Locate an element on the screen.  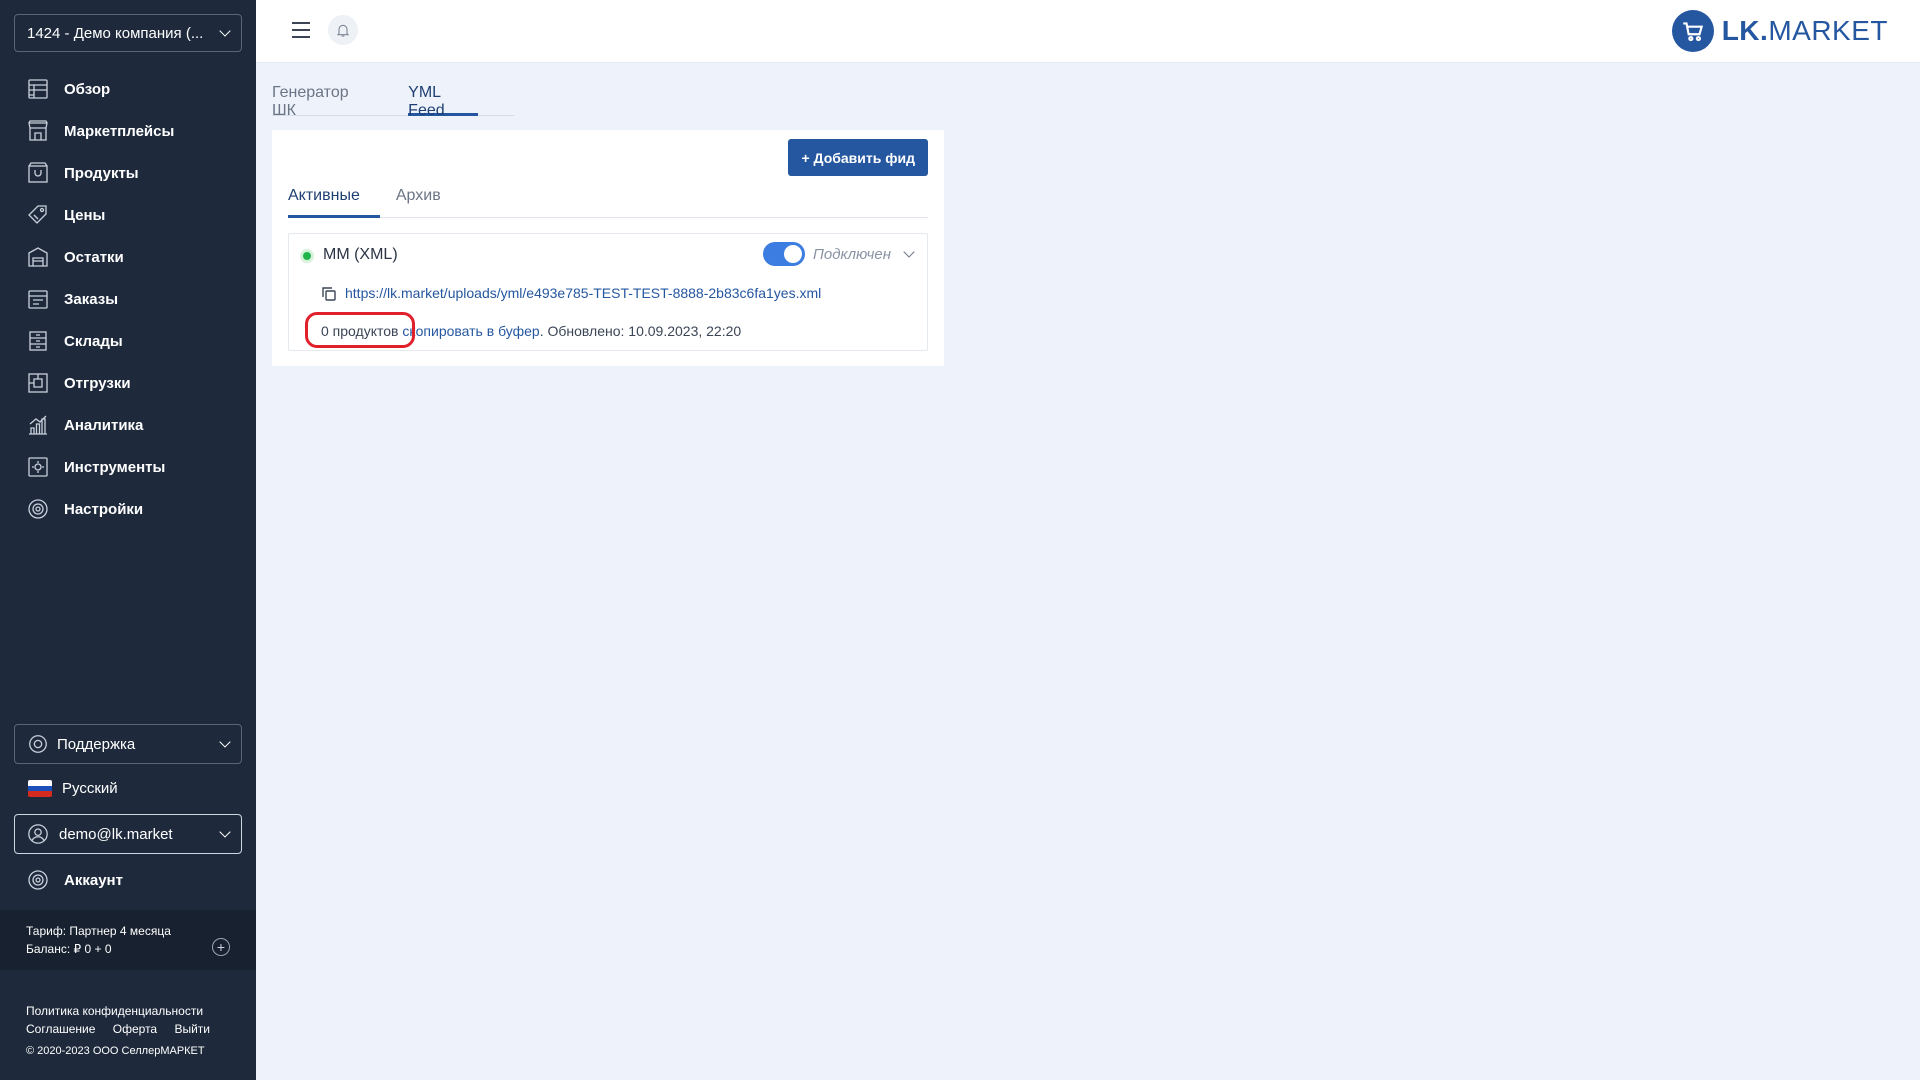
nav-item-label: Настройки is located at coordinates (104, 509).